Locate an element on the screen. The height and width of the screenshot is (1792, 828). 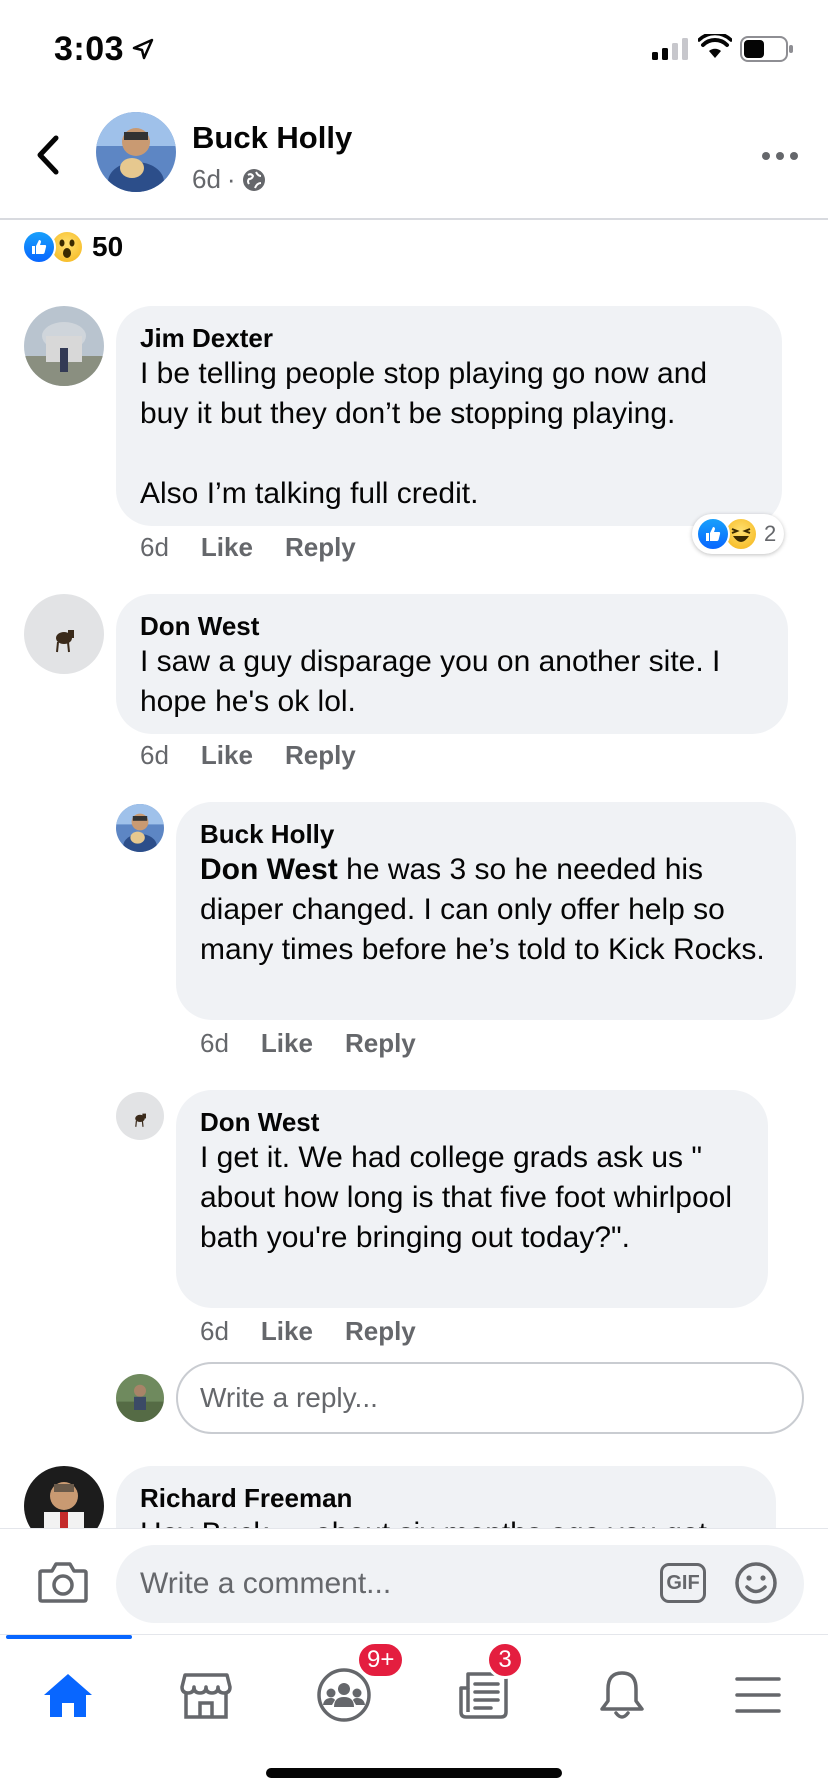
tab-notifications is located at coordinates (622, 1695).